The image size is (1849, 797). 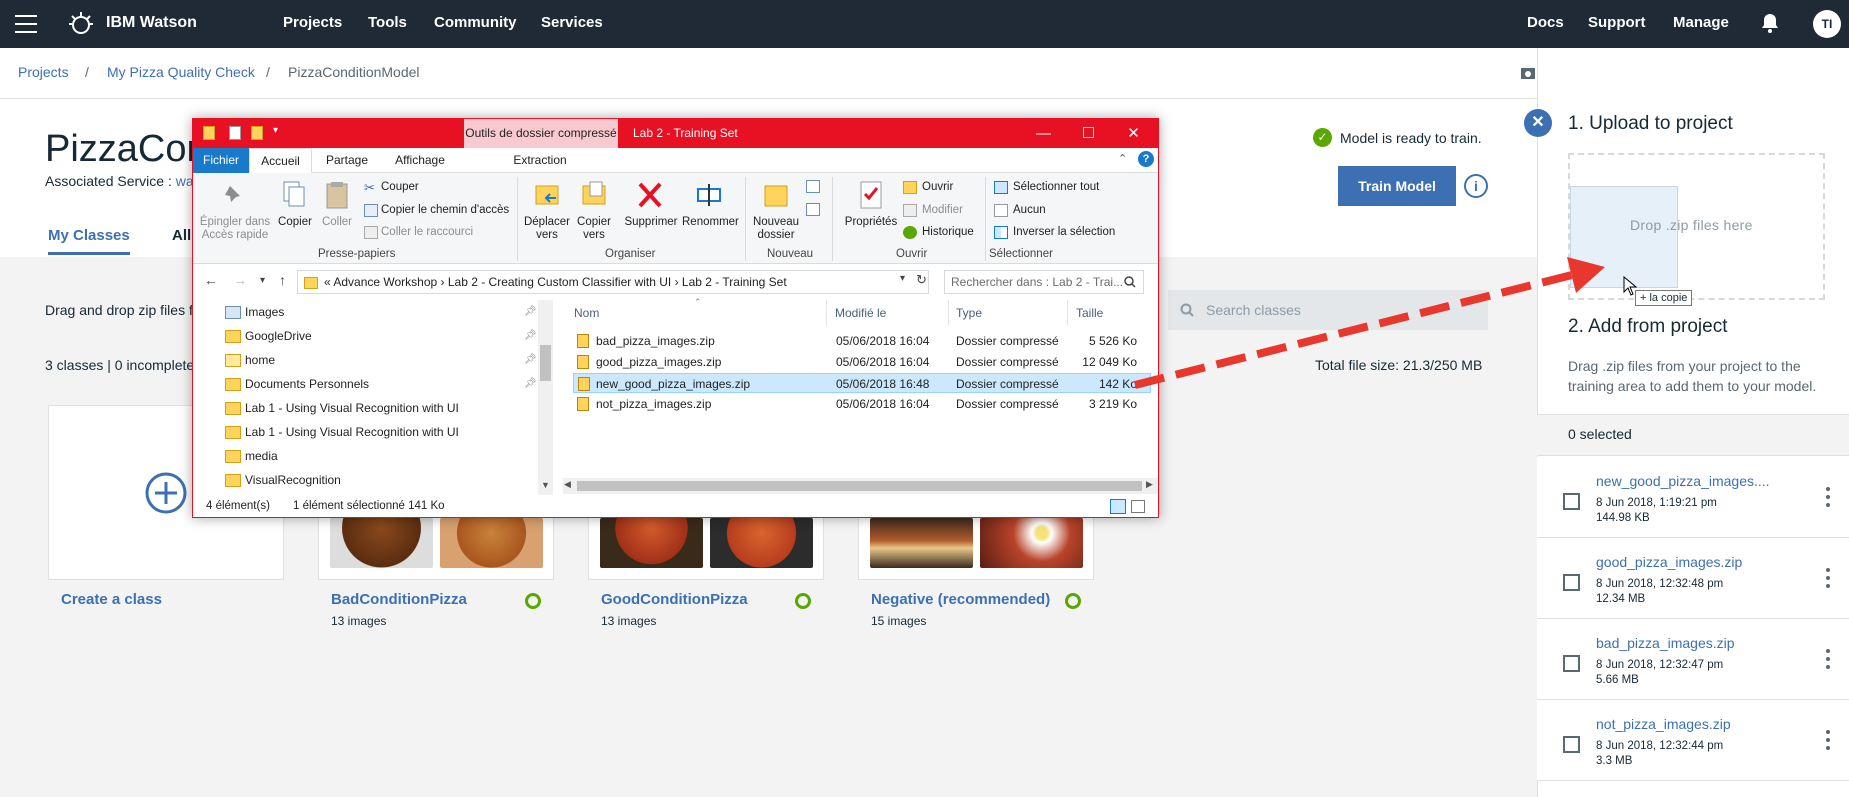 I want to click on tree-item: Documents Personnels, so click(x=307, y=384).